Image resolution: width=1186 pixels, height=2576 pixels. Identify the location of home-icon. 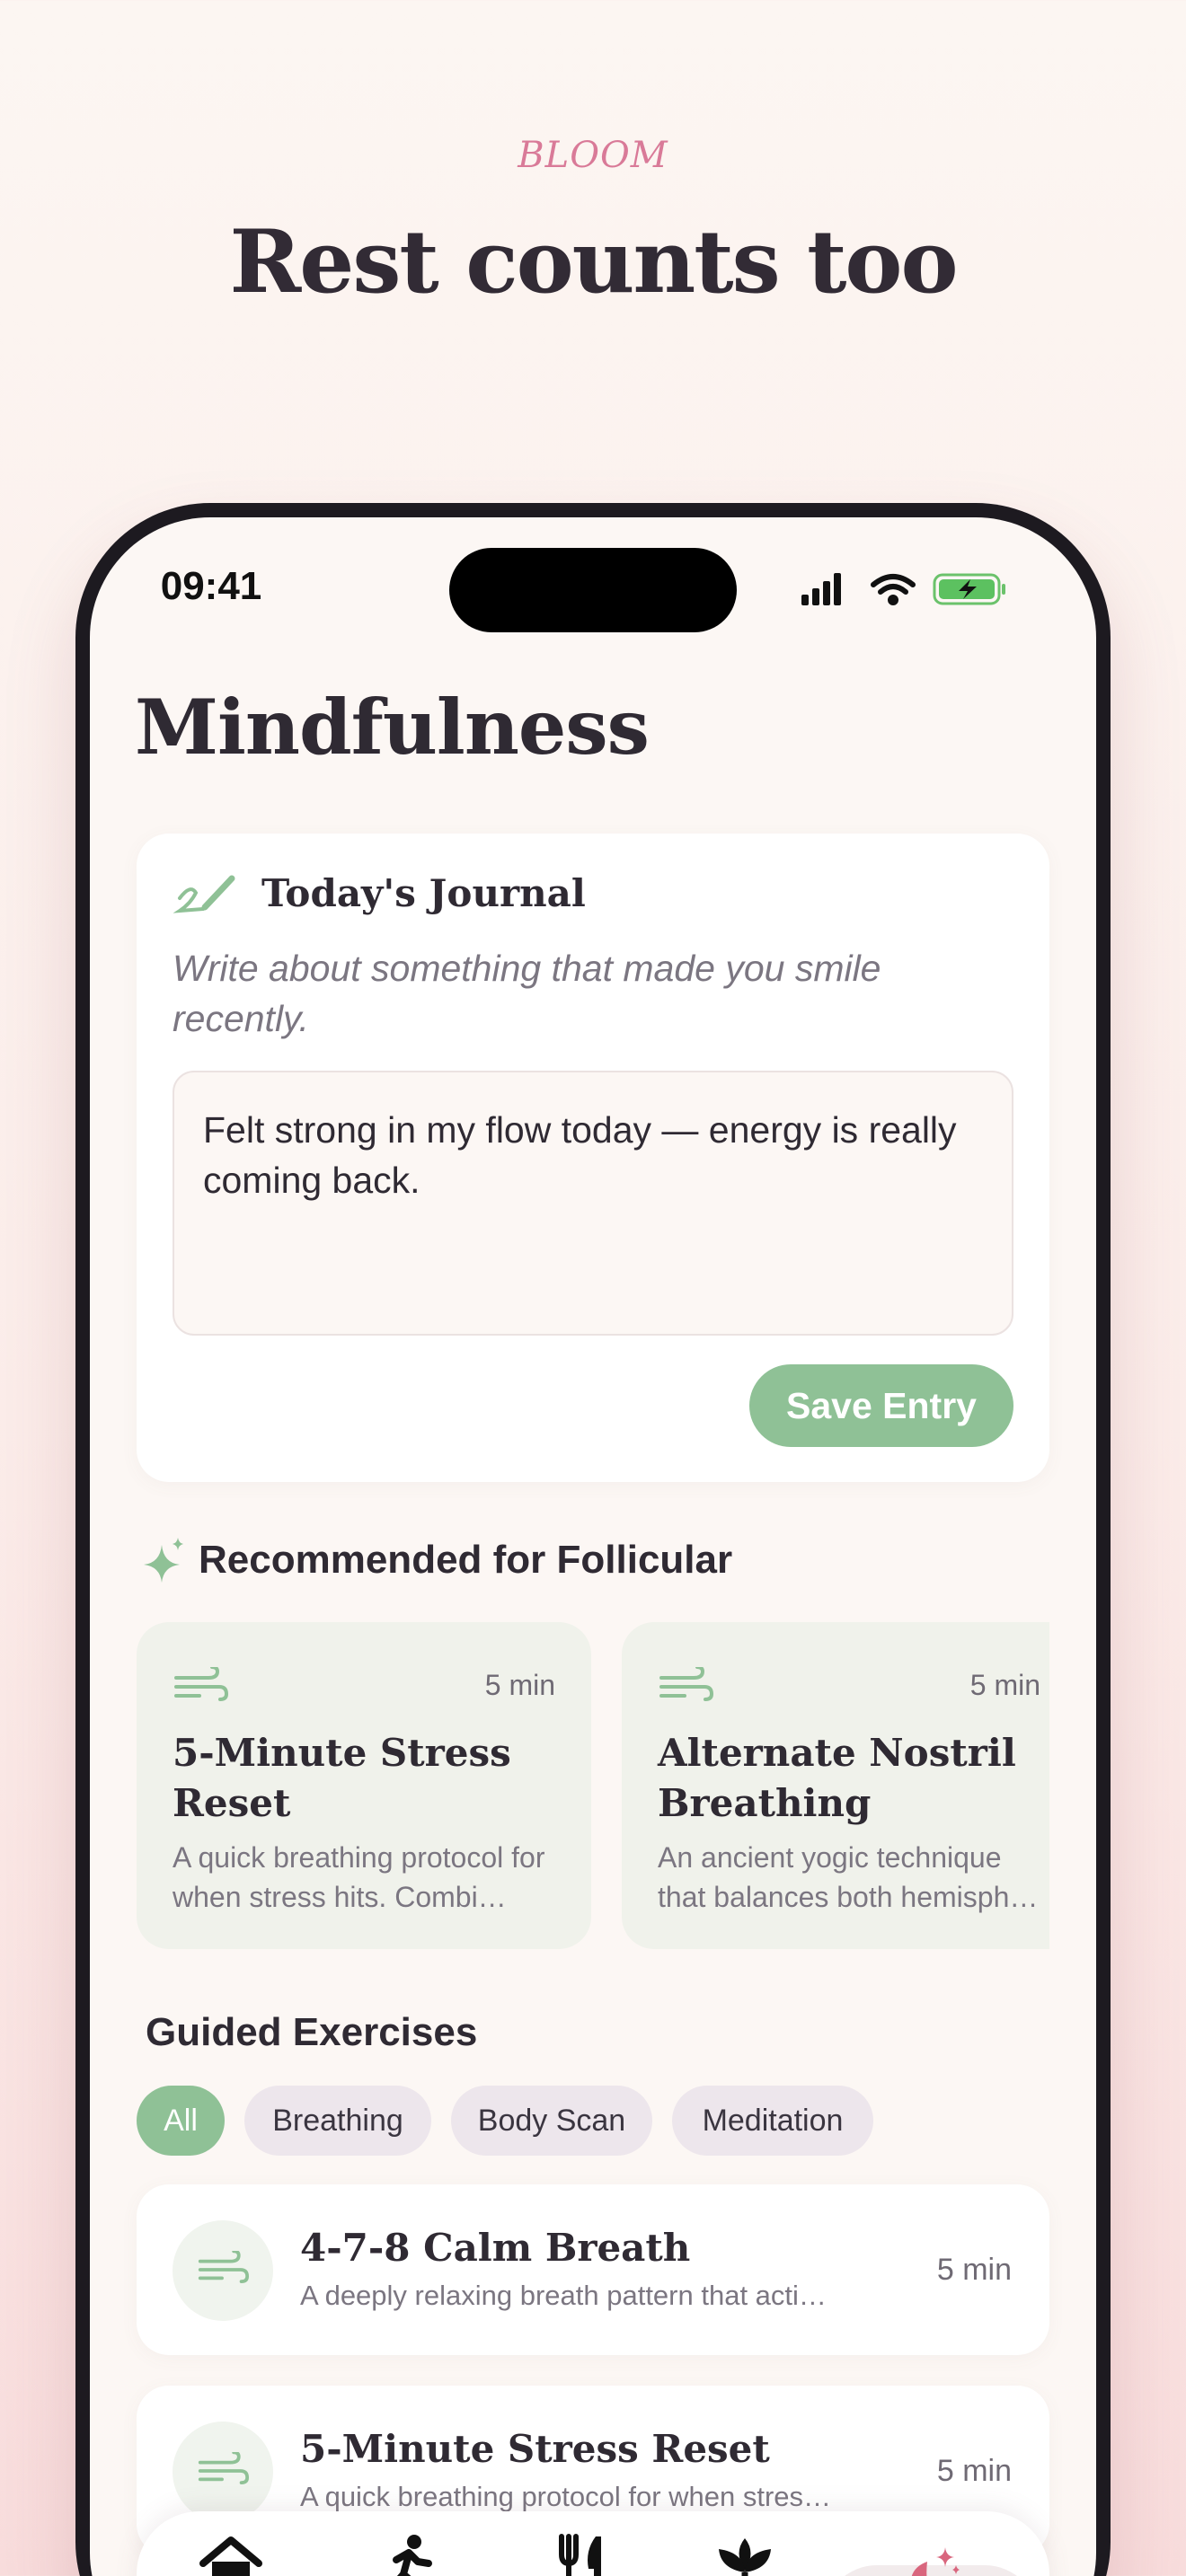
(230, 2554).